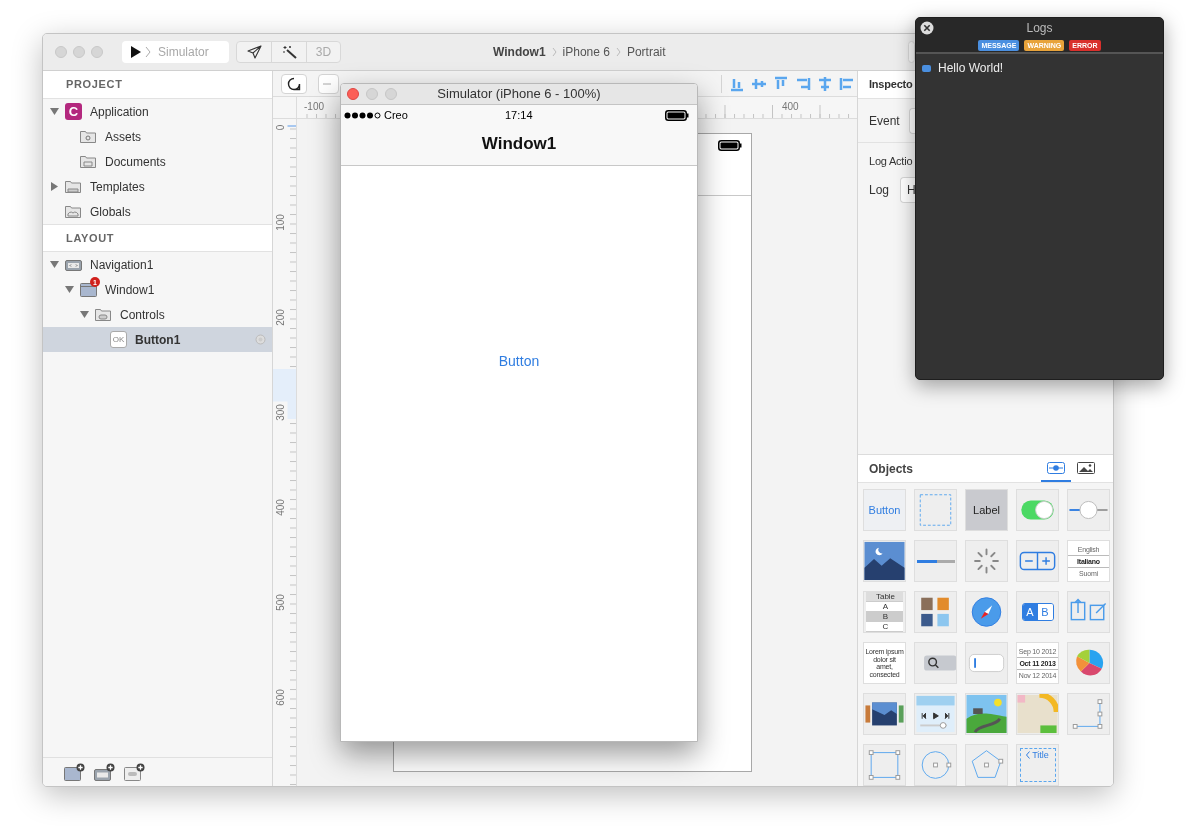 The width and height of the screenshot is (1200, 834). Describe the element at coordinates (353, 94) in the screenshot. I see `window-control` at that location.